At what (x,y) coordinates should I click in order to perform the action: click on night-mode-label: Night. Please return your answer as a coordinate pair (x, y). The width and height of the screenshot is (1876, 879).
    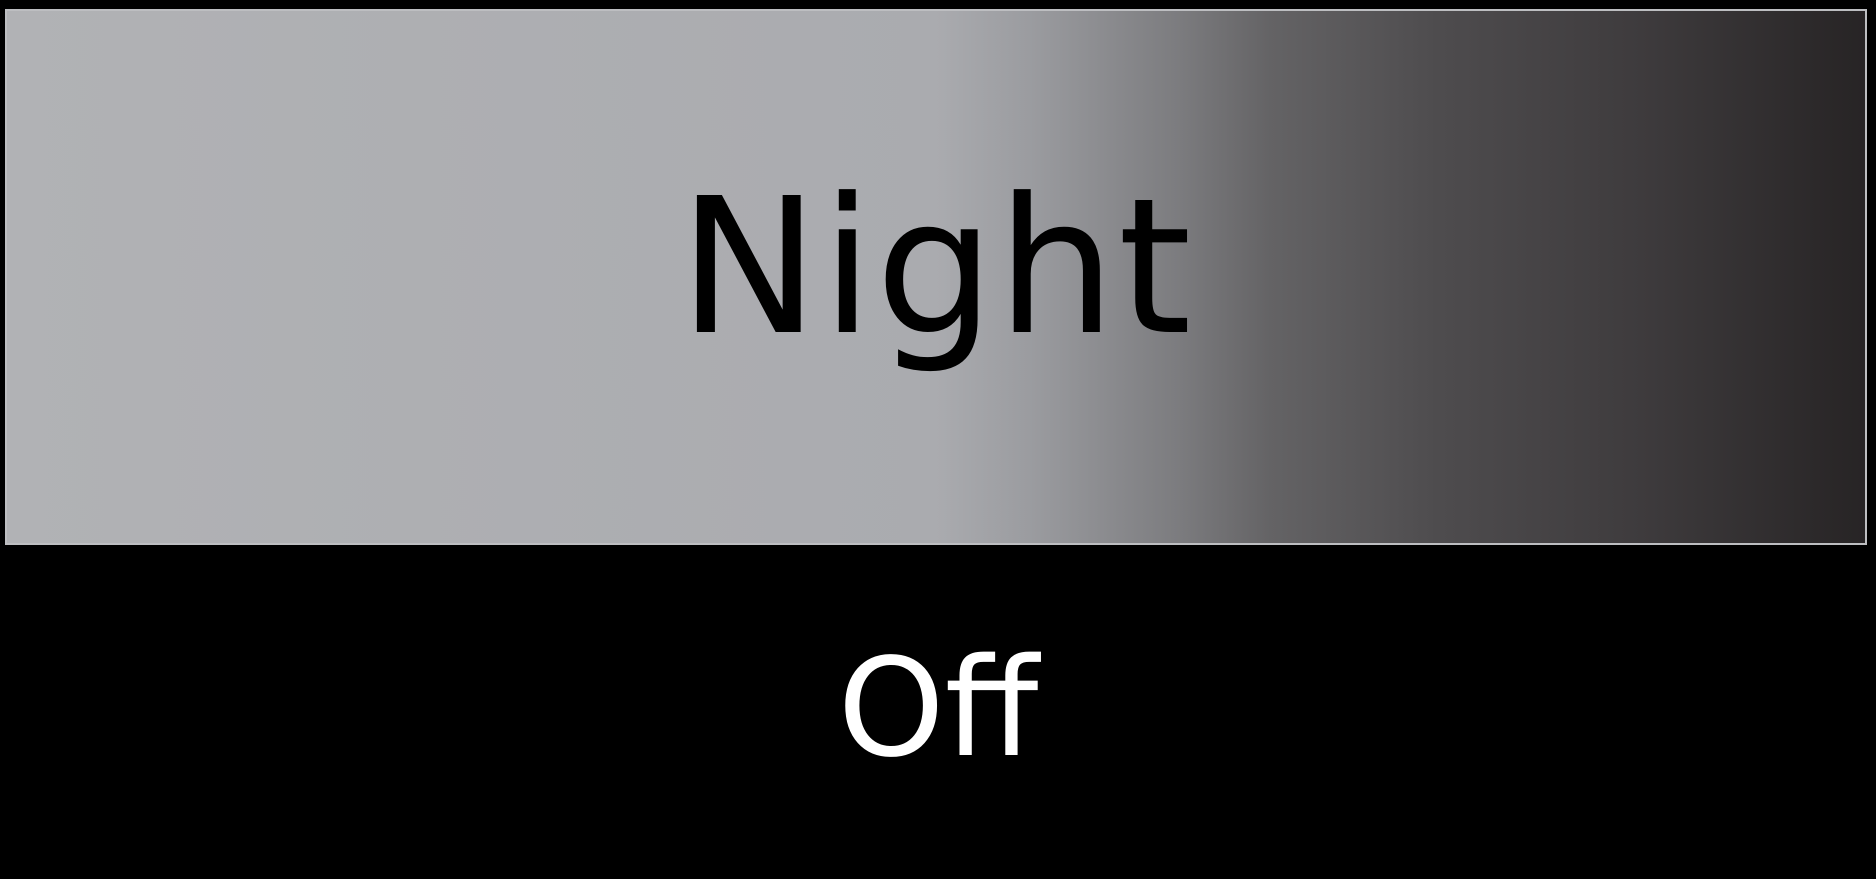
    Looking at the image, I should click on (936, 267).